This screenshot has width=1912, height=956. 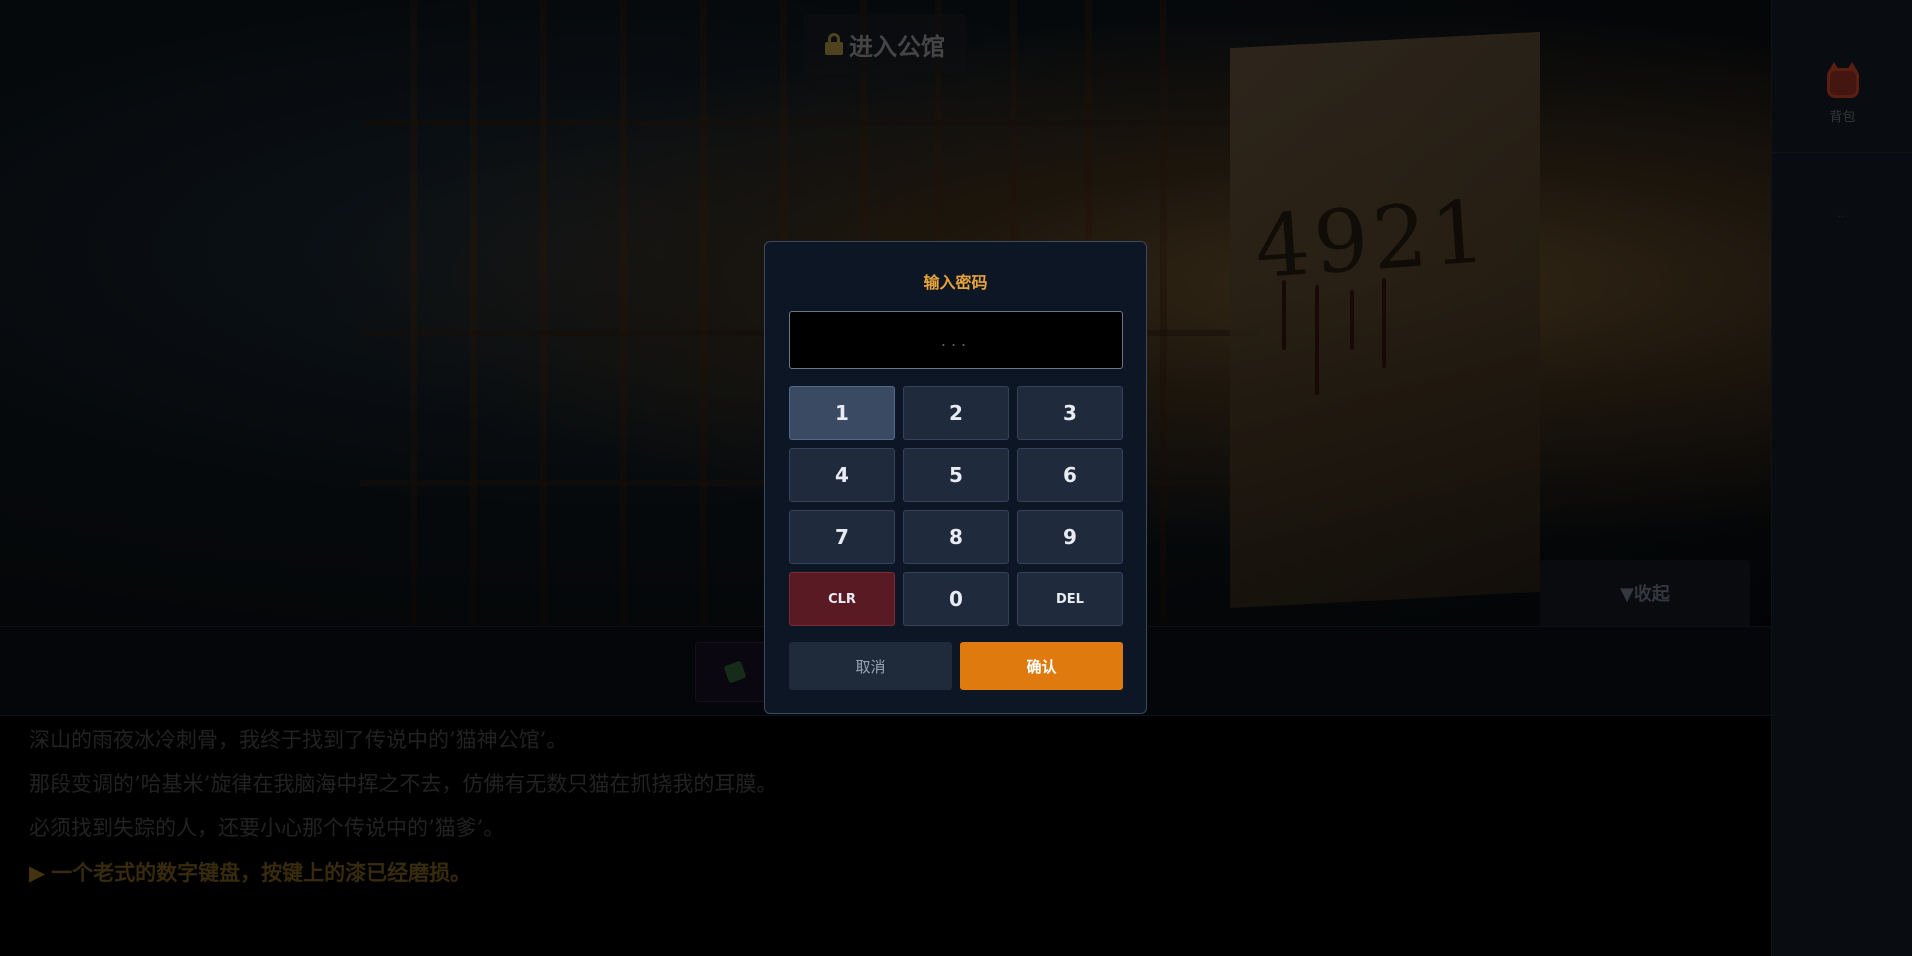 What do you see at coordinates (1070, 475) in the screenshot?
I see `key-6: 6` at bounding box center [1070, 475].